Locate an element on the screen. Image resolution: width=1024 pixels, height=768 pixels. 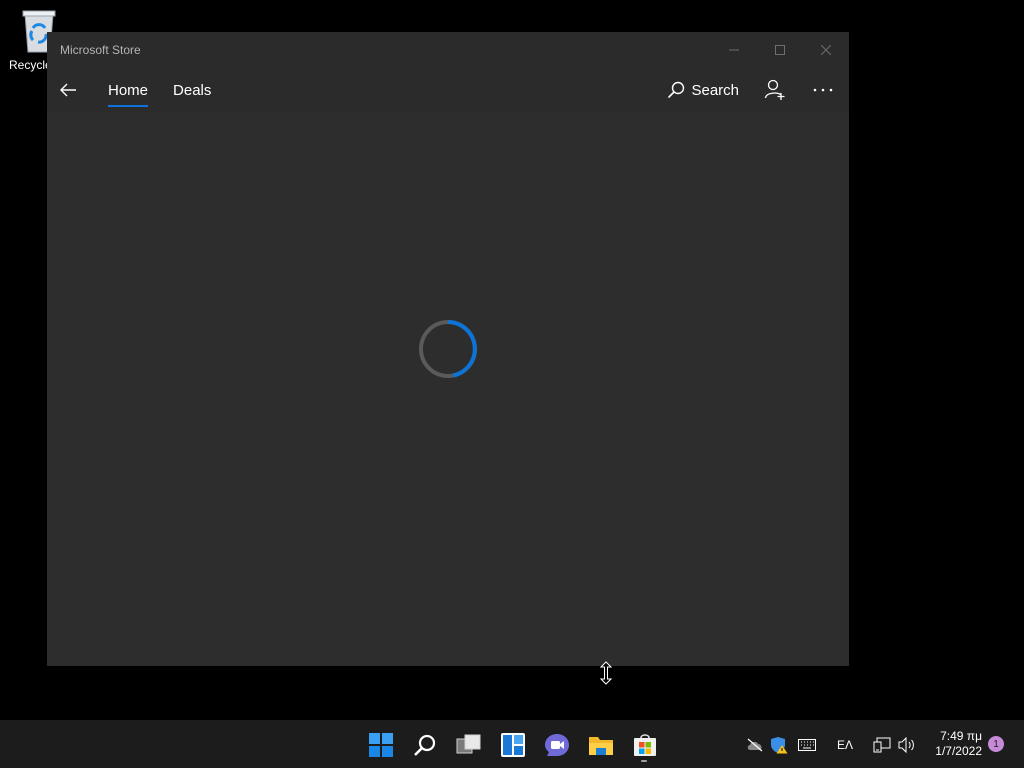
minimize-button is located at coordinates (734, 50).